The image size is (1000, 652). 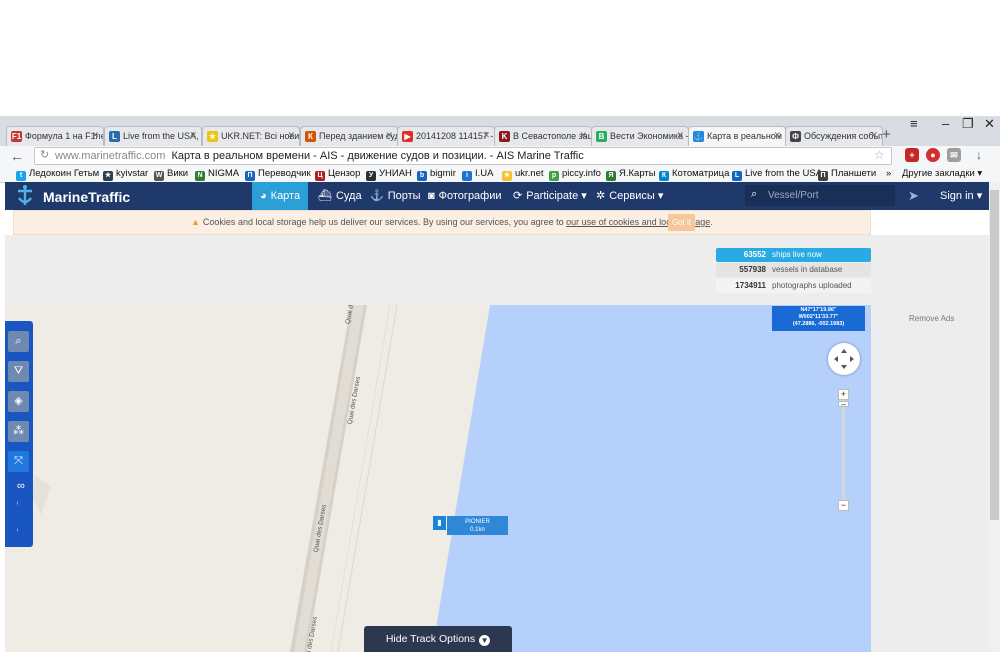 I want to click on marinetraffic-logo-icon, so click(x=25, y=195).